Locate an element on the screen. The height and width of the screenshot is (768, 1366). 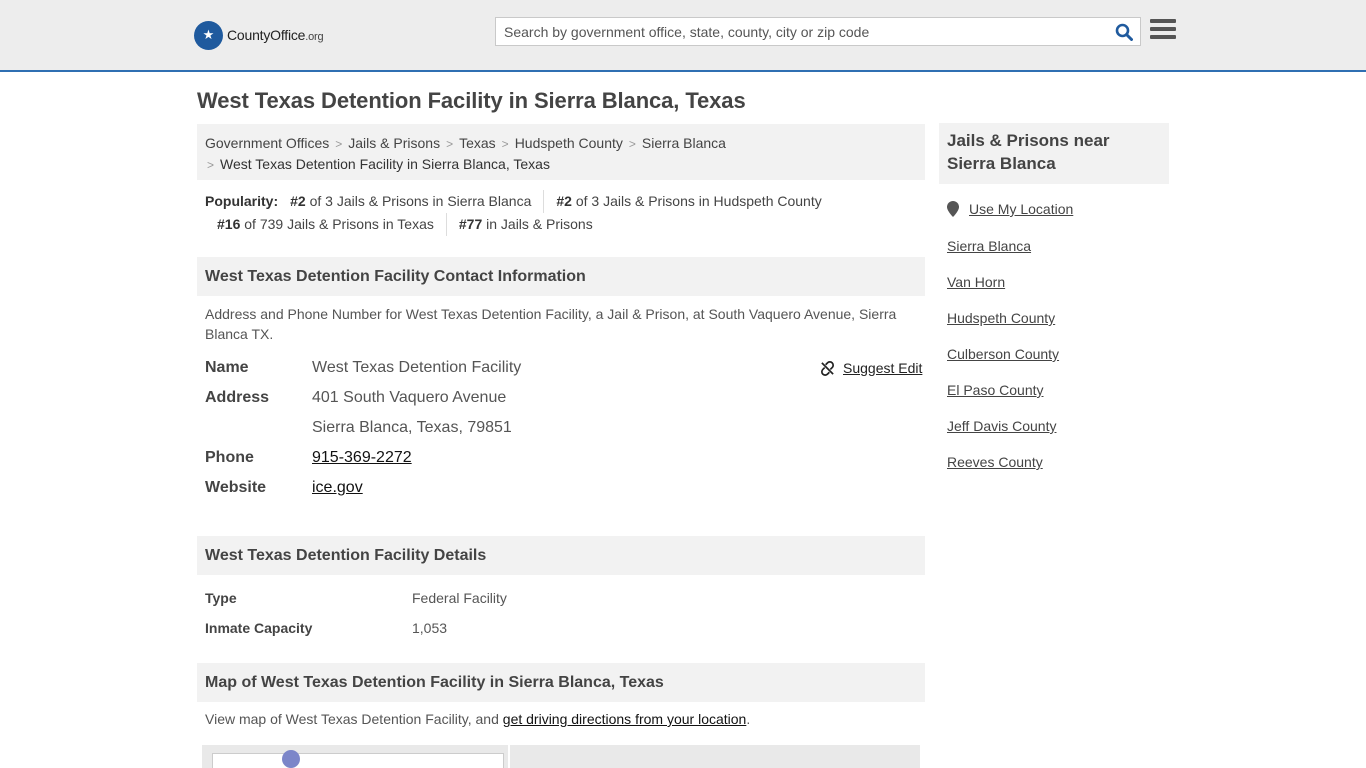
use-my-location-label: Use My Location is located at coordinates (1021, 209).